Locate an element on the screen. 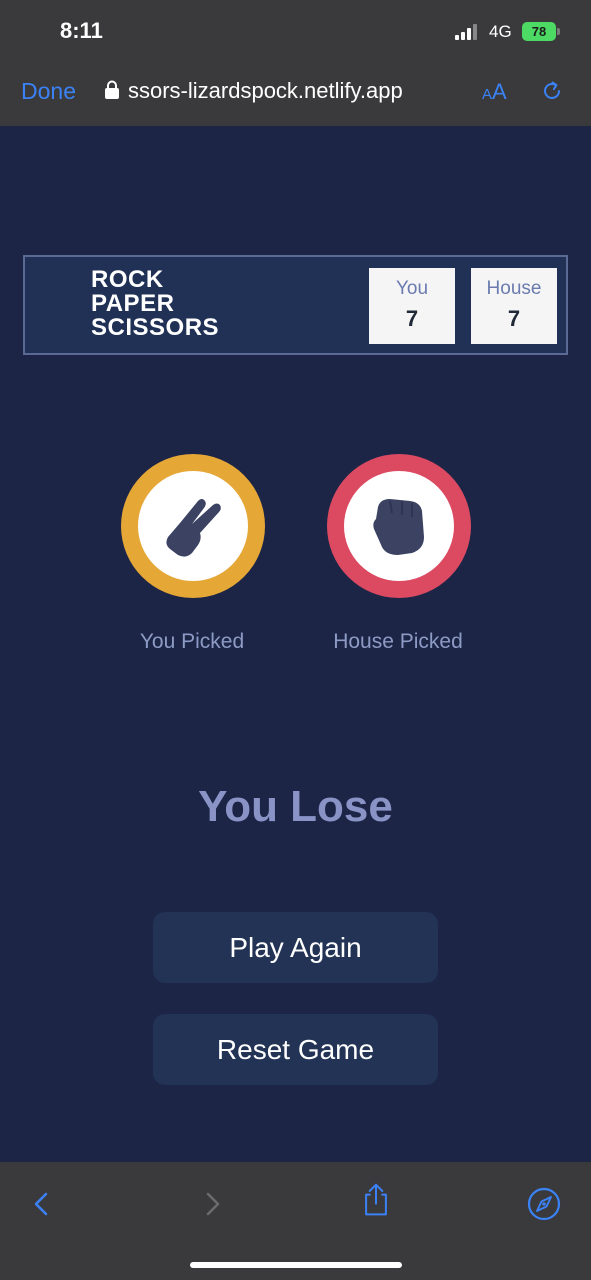  logo-line-paper: PAPER is located at coordinates (133, 303).